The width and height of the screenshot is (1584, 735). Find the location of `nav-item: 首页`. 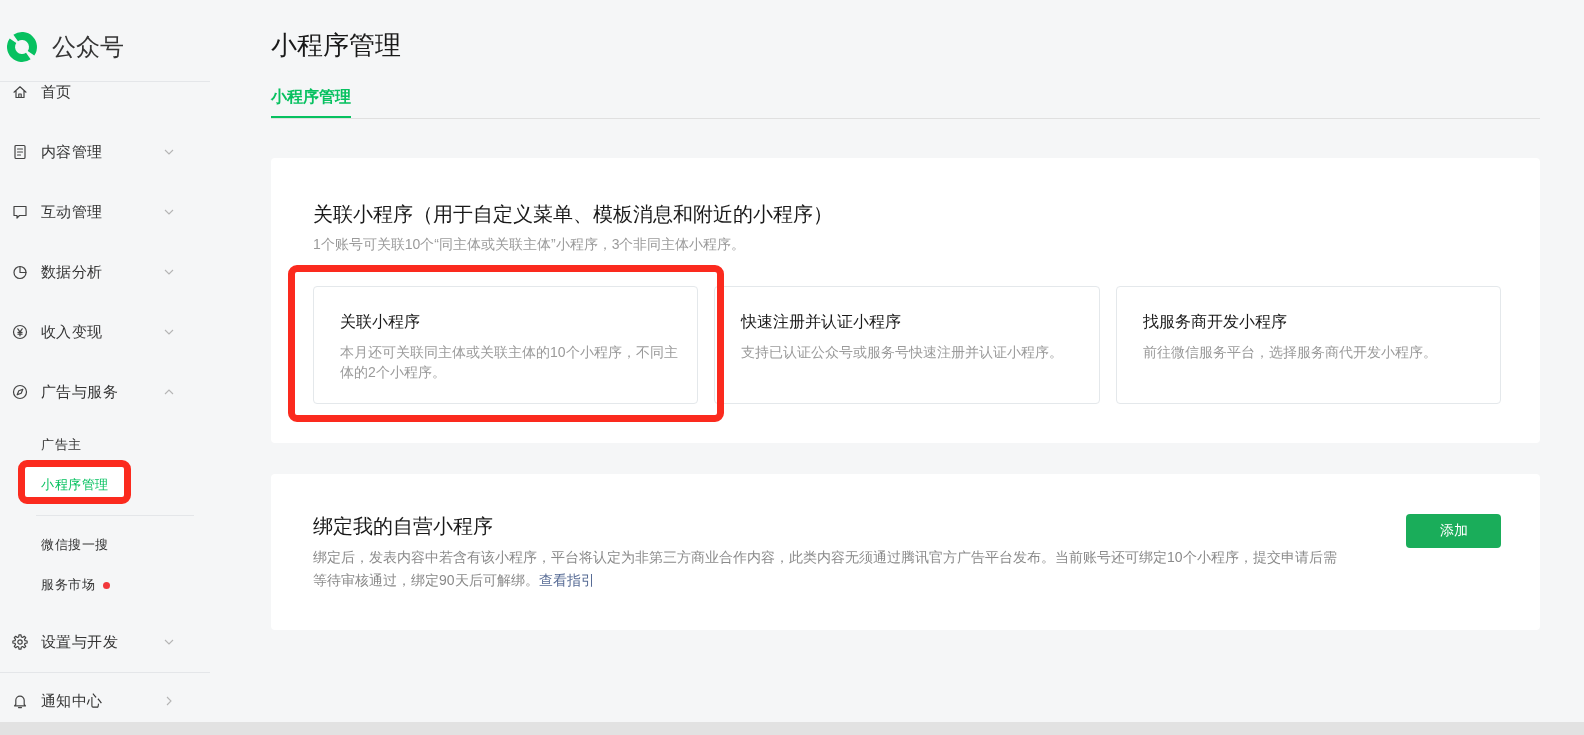

nav-item: 首页 is located at coordinates (105, 102).